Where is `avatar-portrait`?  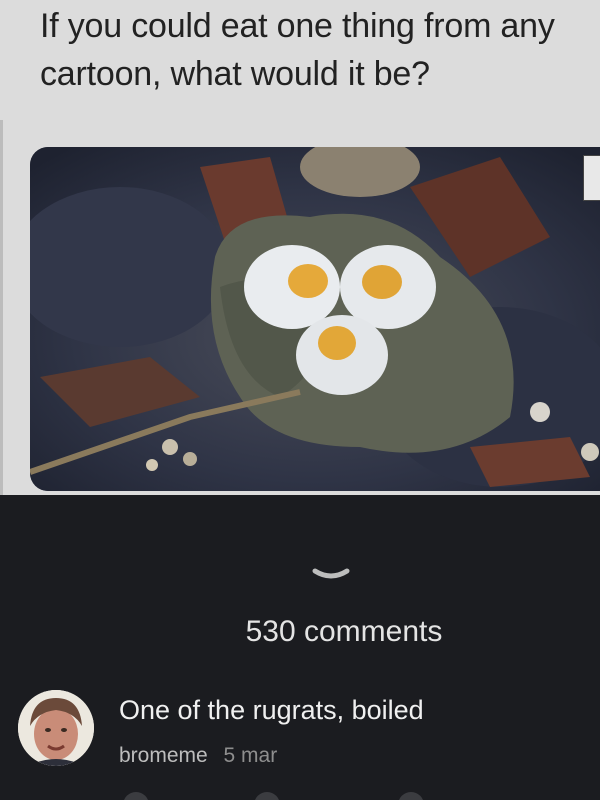 avatar-portrait is located at coordinates (56, 728).